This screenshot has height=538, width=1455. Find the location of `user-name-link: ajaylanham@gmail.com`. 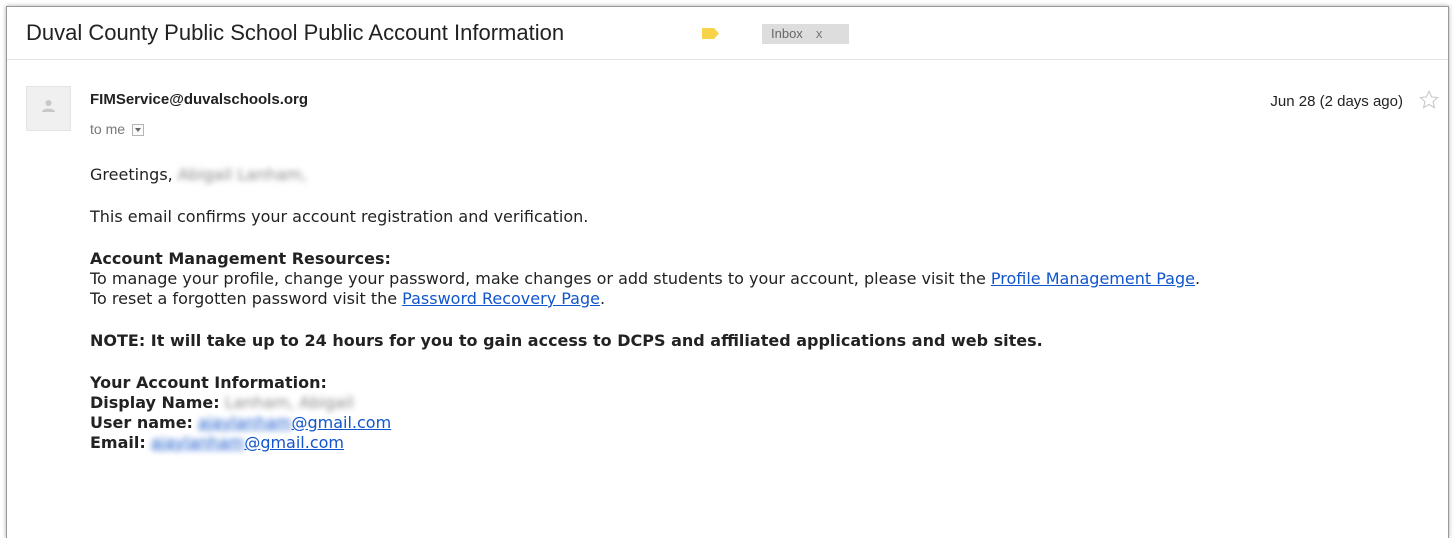

user-name-link: ajaylanham@gmail.com is located at coordinates (294, 422).